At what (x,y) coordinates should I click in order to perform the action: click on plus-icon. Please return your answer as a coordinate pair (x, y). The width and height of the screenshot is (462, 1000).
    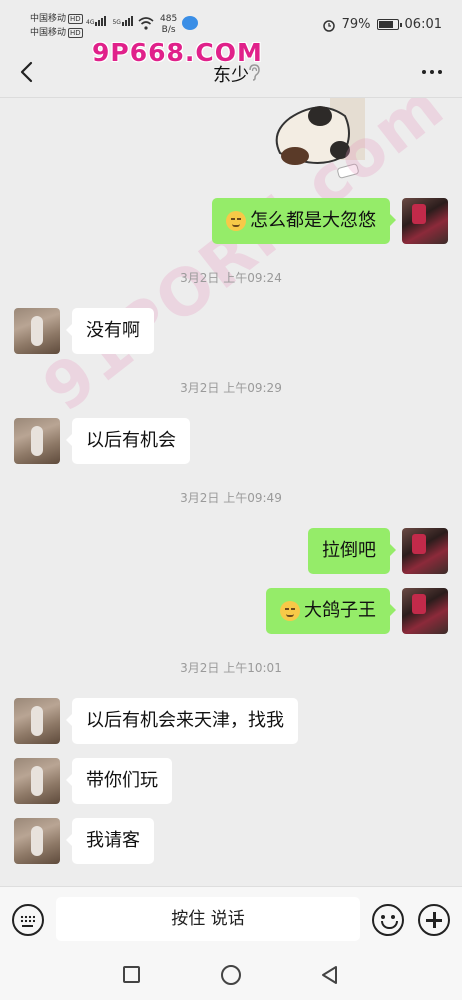
    Looking at the image, I should click on (434, 920).